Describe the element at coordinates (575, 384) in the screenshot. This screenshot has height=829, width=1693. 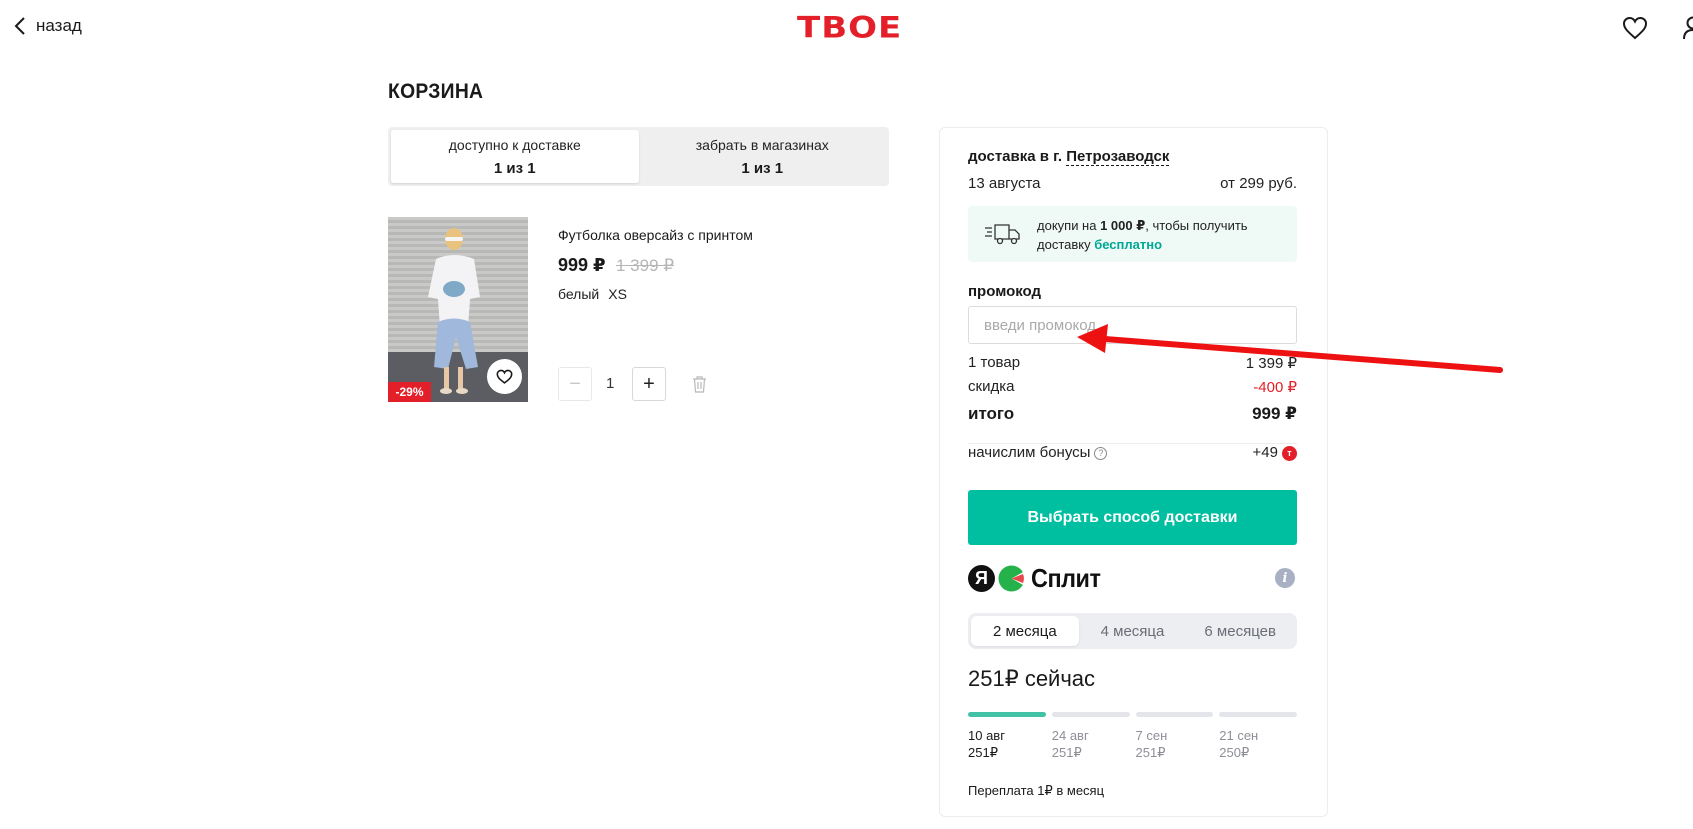
I see `quantity-decrease-button: −` at that location.